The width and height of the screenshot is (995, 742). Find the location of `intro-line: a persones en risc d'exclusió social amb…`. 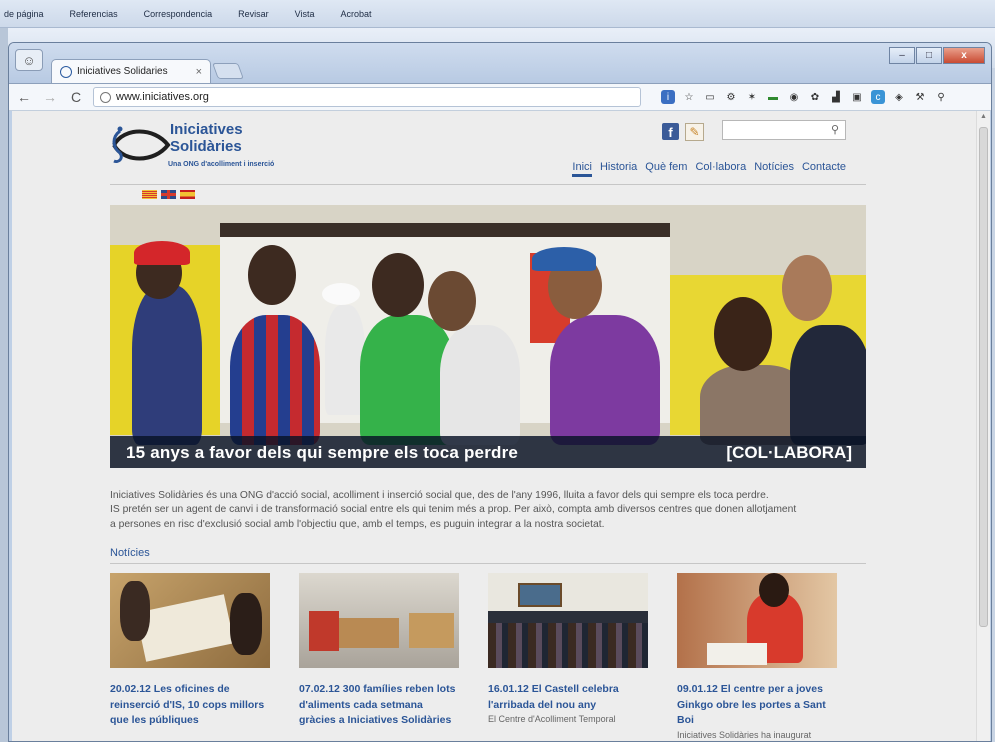

intro-line: a persones en risc d'exclusió social amb… is located at coordinates (357, 524).